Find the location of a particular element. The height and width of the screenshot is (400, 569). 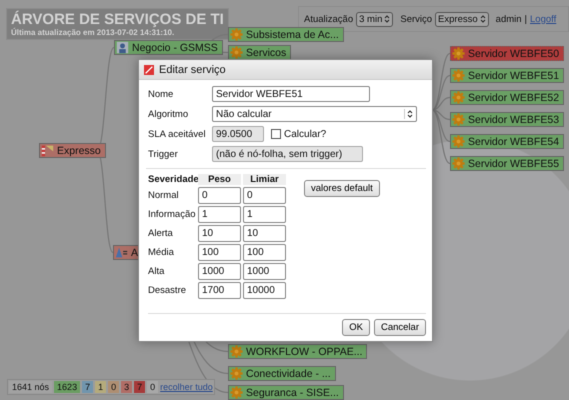

field-label: Algoritmo is located at coordinates (169, 114).